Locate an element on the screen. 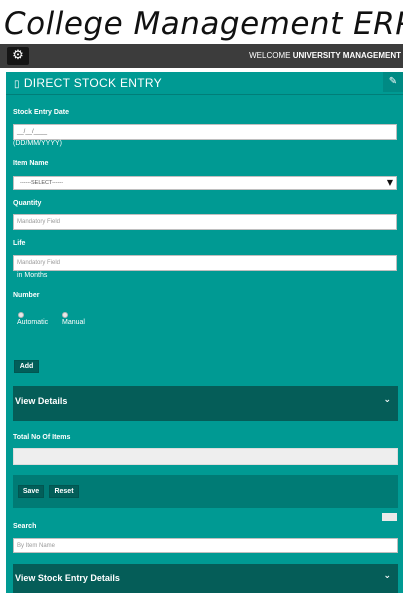 The height and width of the screenshot is (593, 403). settings-button: ⚙ is located at coordinates (18, 56).